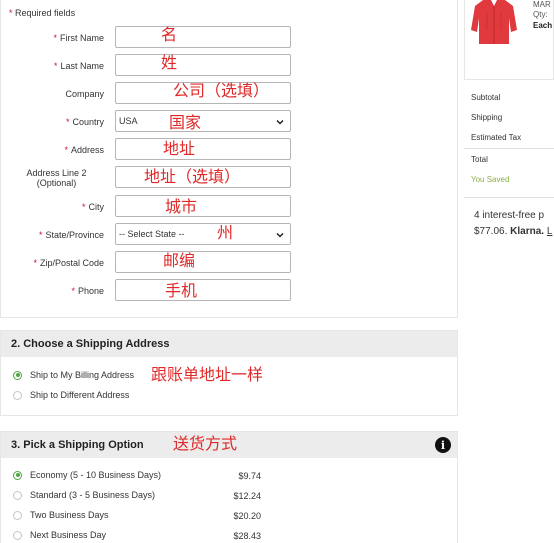 Image resolution: width=554 pixels, height=543 pixels. I want to click on two-day-label: Two Business Days, so click(69, 515).